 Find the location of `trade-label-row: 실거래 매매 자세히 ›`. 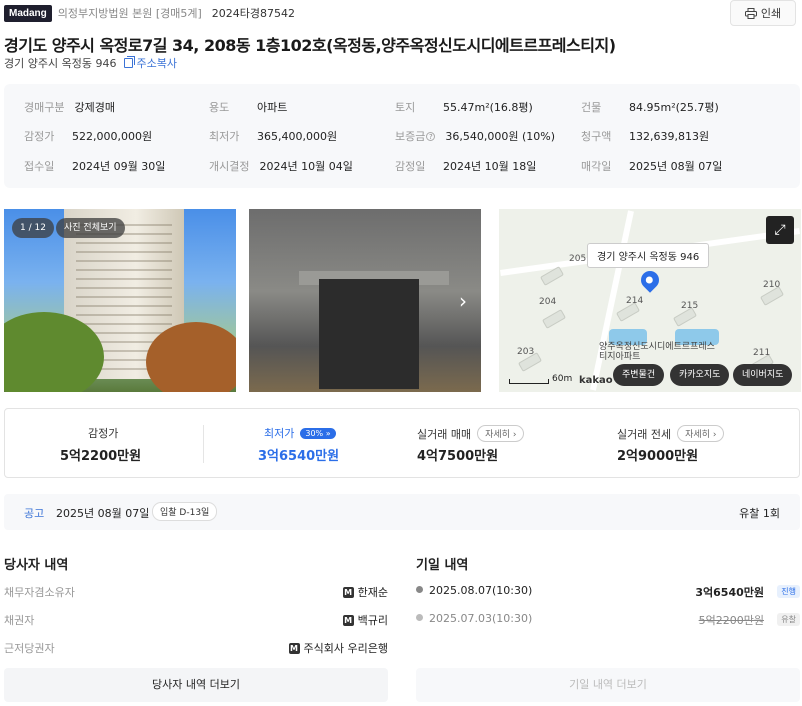

trade-label-row: 실거래 매매 자세히 › is located at coordinates (471, 433).